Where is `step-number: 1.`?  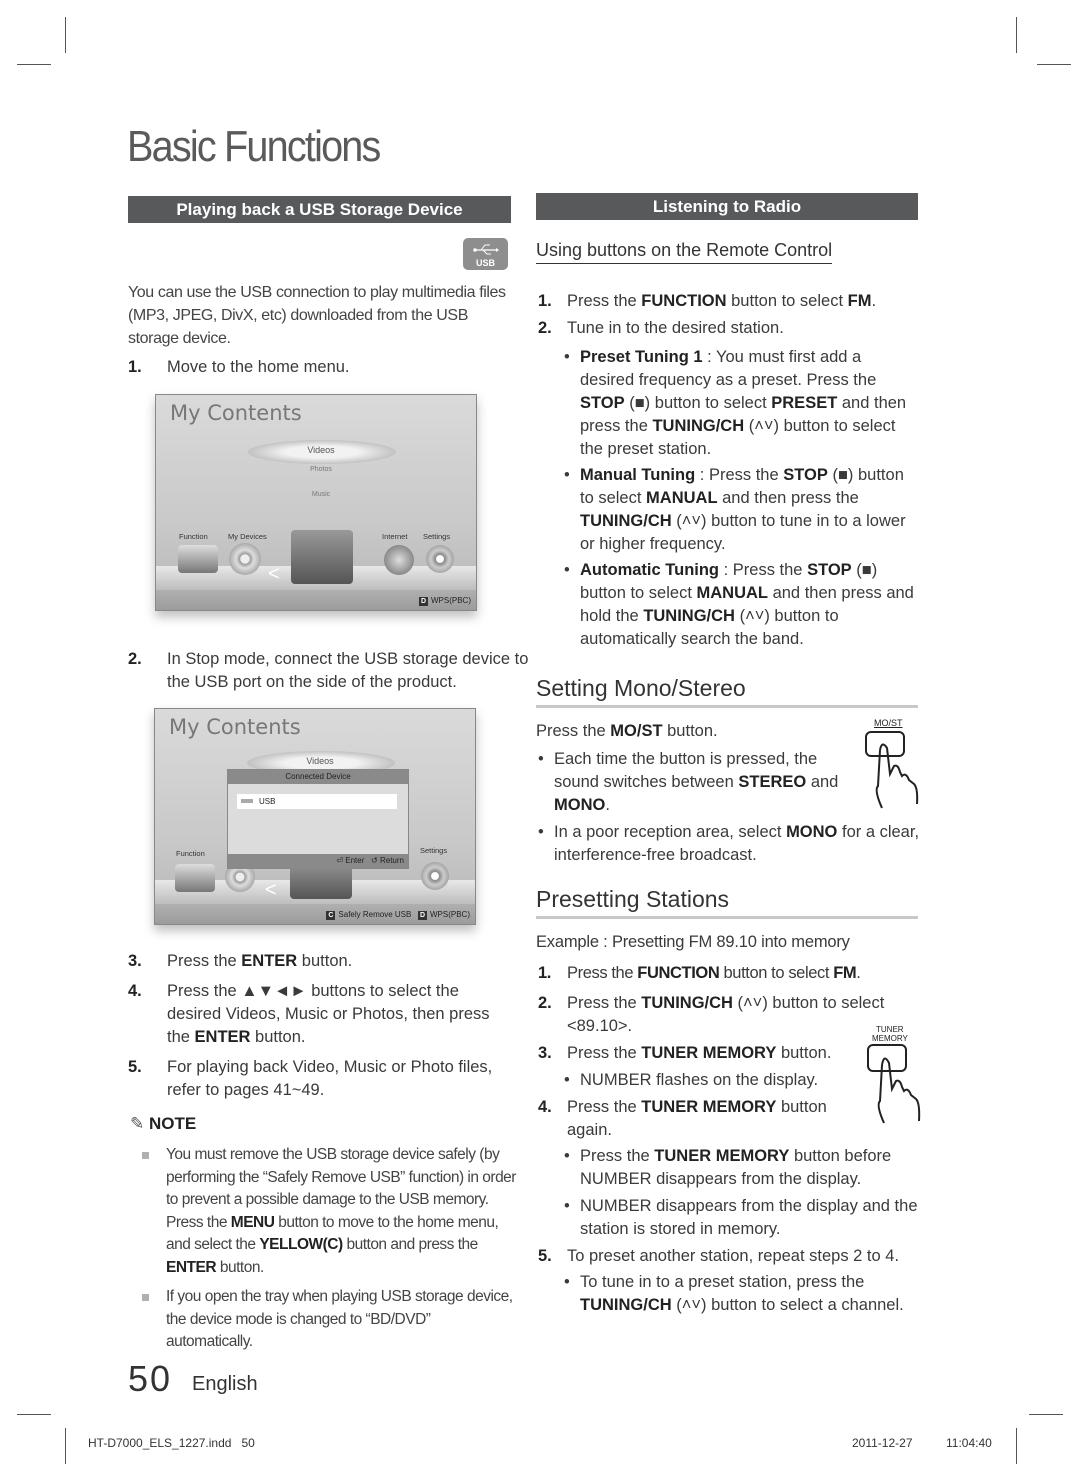
step-number: 1. is located at coordinates (135, 367).